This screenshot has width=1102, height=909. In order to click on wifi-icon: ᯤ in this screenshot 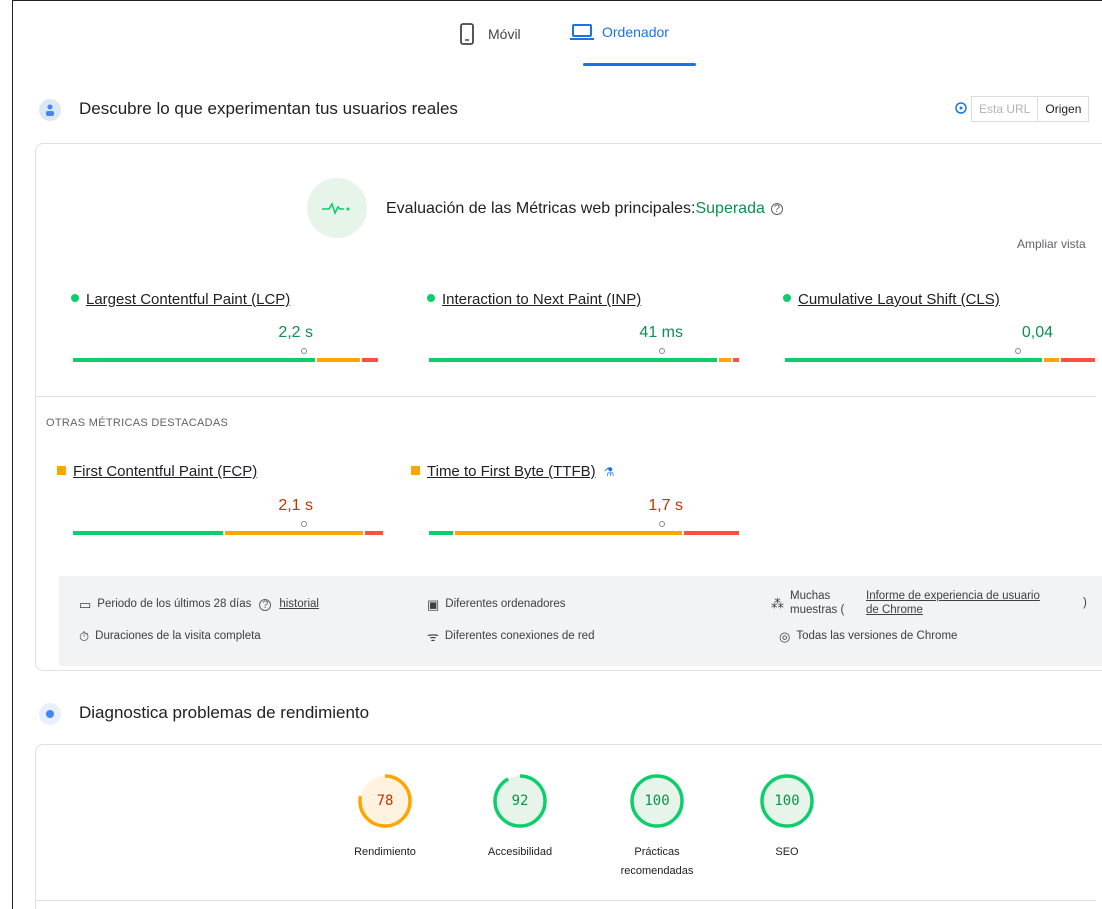, I will do `click(433, 636)`.